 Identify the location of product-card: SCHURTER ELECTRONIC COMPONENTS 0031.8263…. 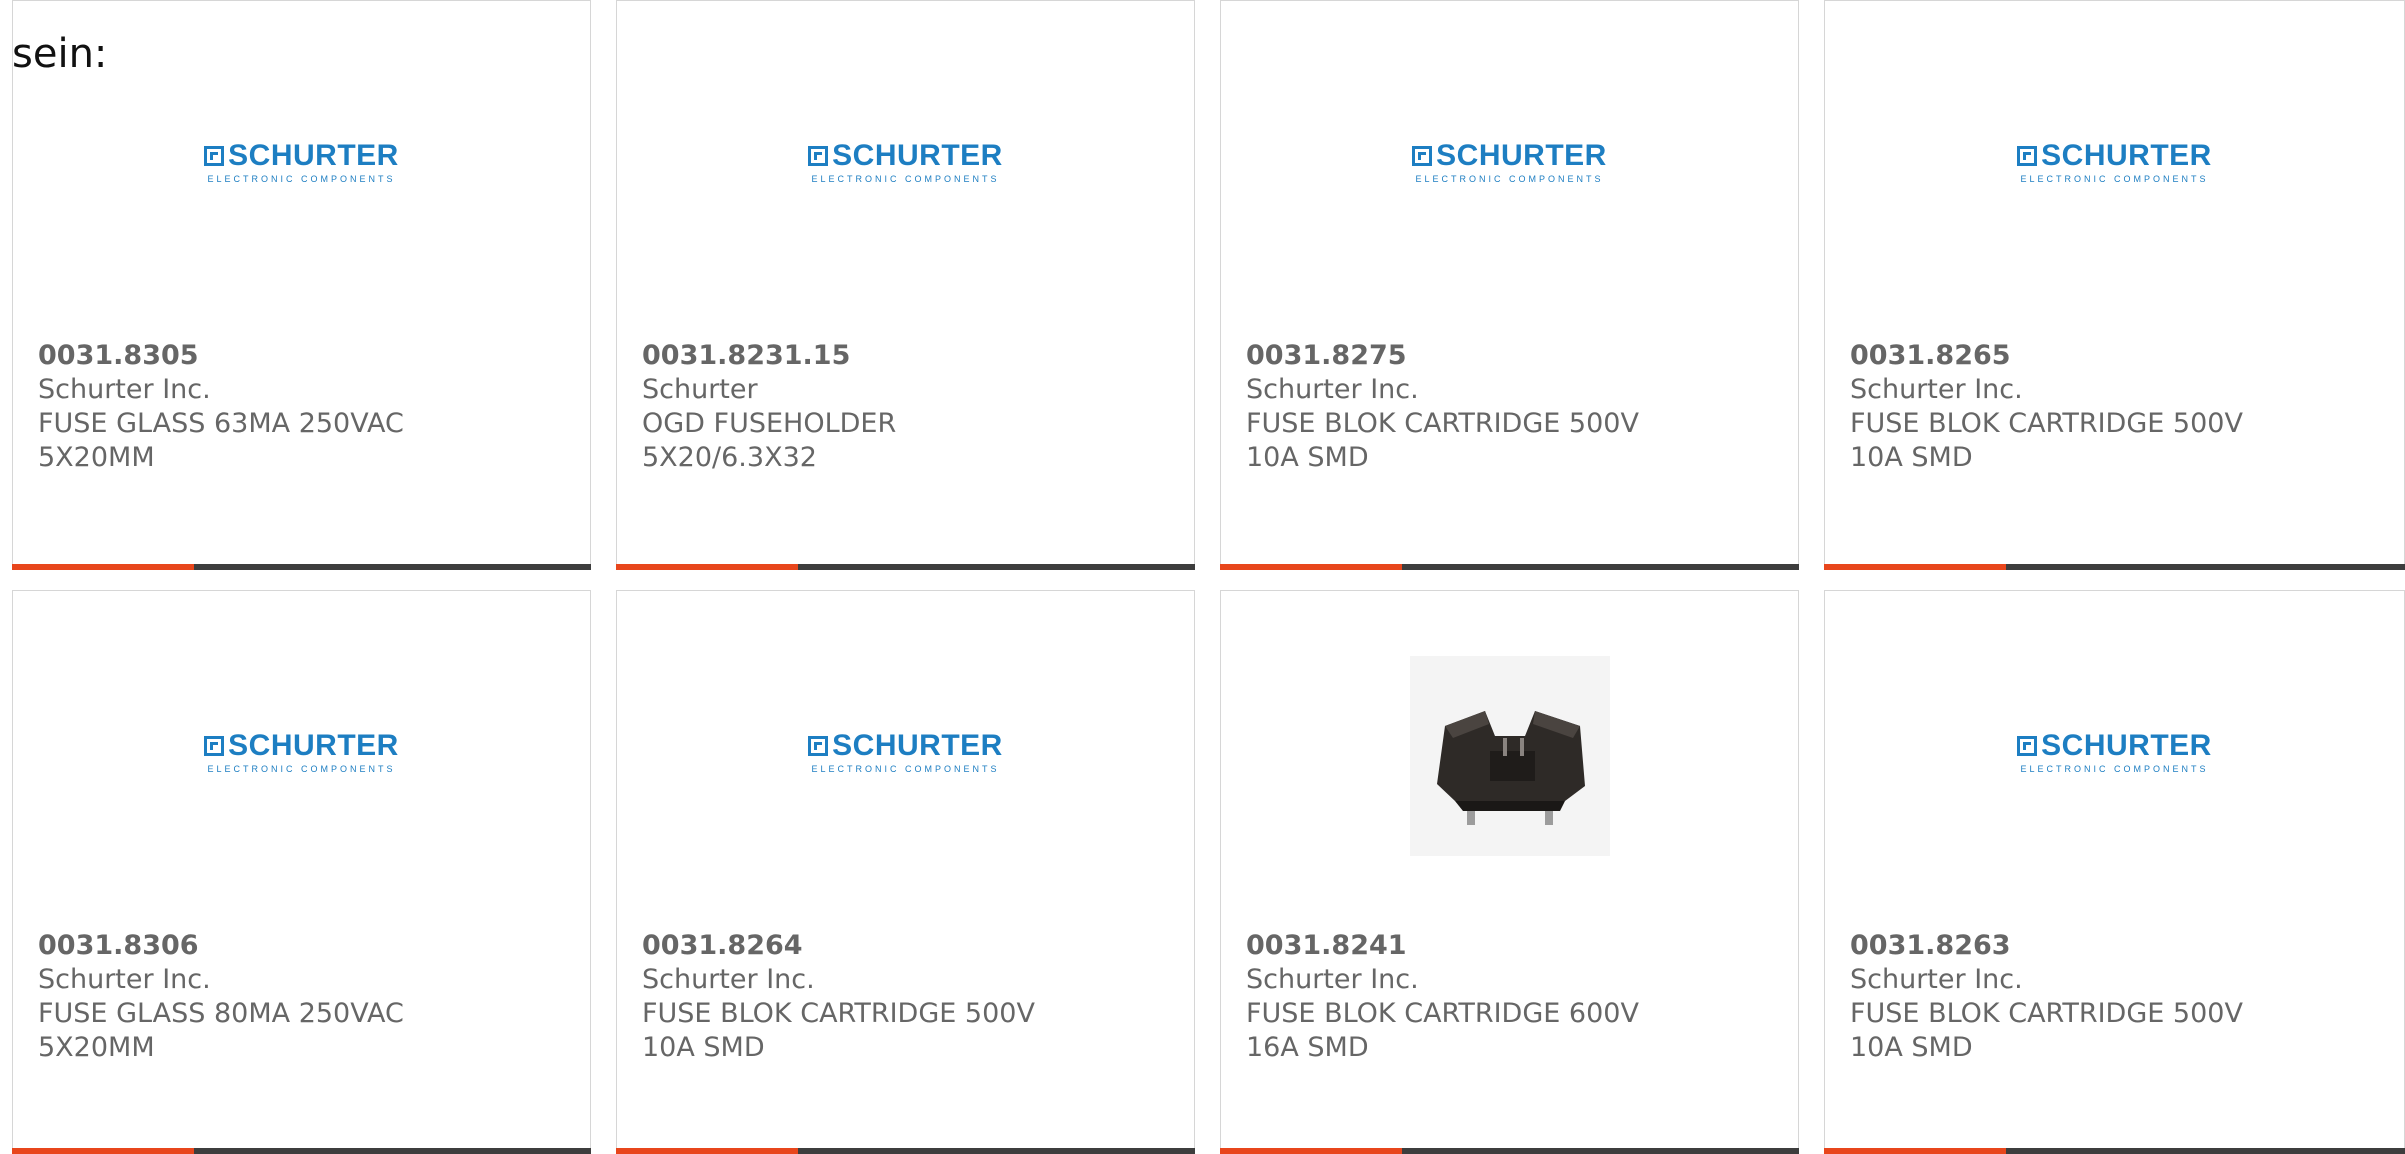
(2114, 872).